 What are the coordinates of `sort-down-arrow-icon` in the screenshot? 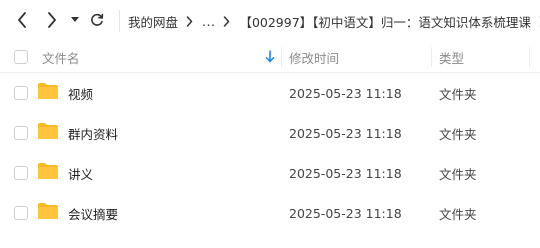 It's located at (270, 57).